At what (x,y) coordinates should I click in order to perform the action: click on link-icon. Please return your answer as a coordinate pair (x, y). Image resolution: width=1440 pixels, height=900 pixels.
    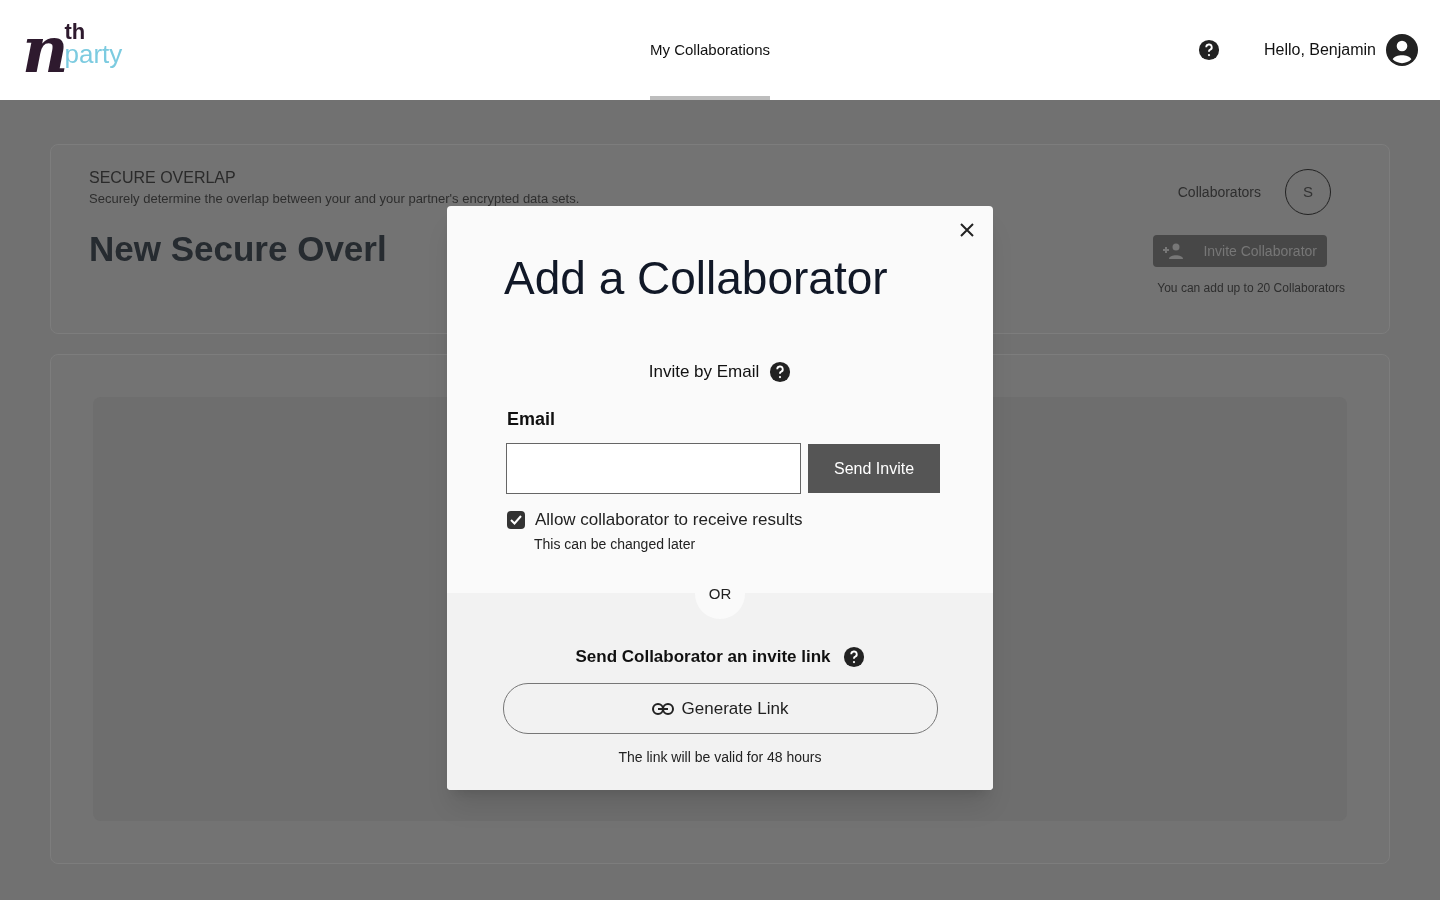
    Looking at the image, I should click on (662, 708).